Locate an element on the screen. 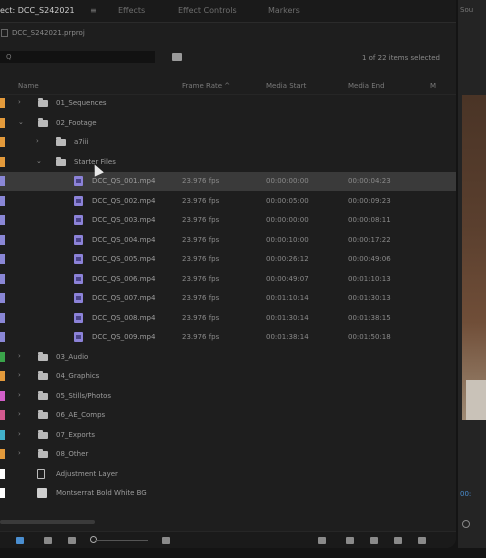 Image resolution: width=486 pixels, height=558 pixels. item-row: Adjustment Layer is located at coordinates (228, 474).